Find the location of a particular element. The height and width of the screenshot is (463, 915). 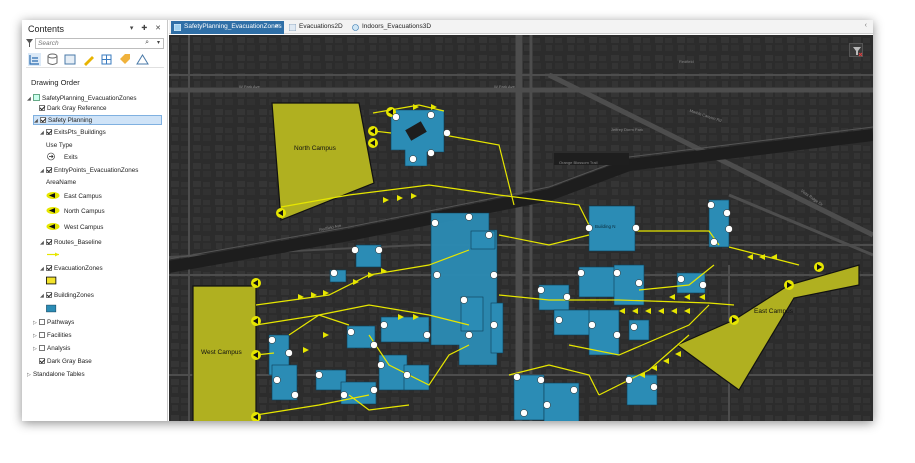

layer-row-entrypoints: ◢ EntryPoints_EvacuationZones is located at coordinates (89, 171).